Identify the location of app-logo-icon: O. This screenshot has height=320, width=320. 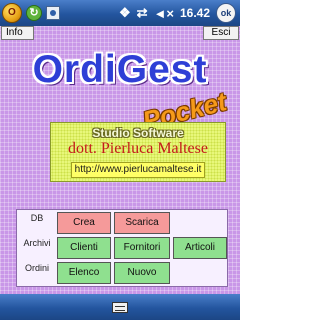
(12, 13).